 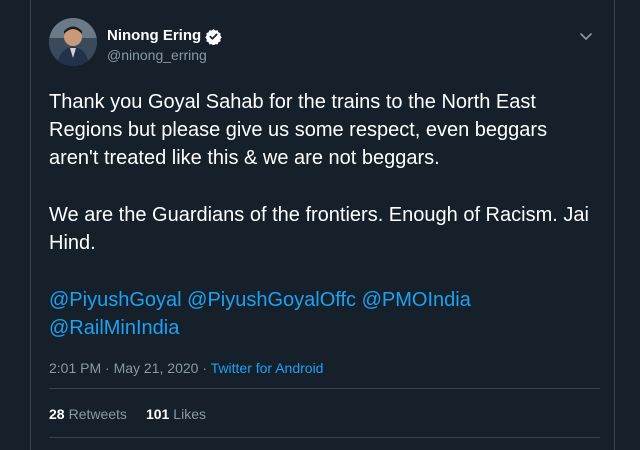 I want to click on display-name: Ninong Ering, so click(x=154, y=36).